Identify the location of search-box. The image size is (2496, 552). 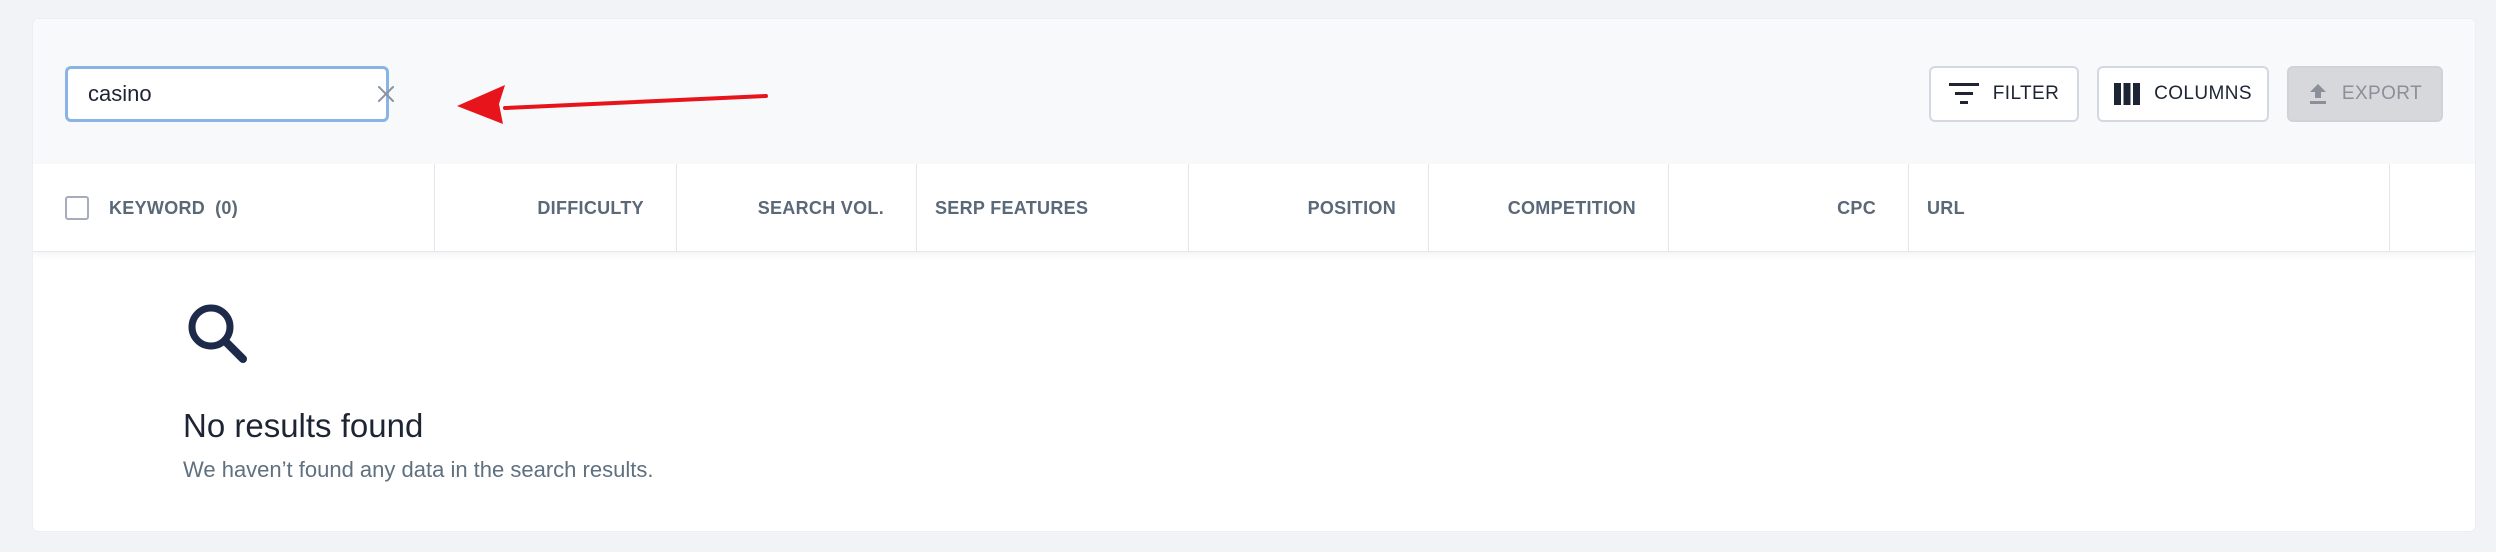
(229, 94).